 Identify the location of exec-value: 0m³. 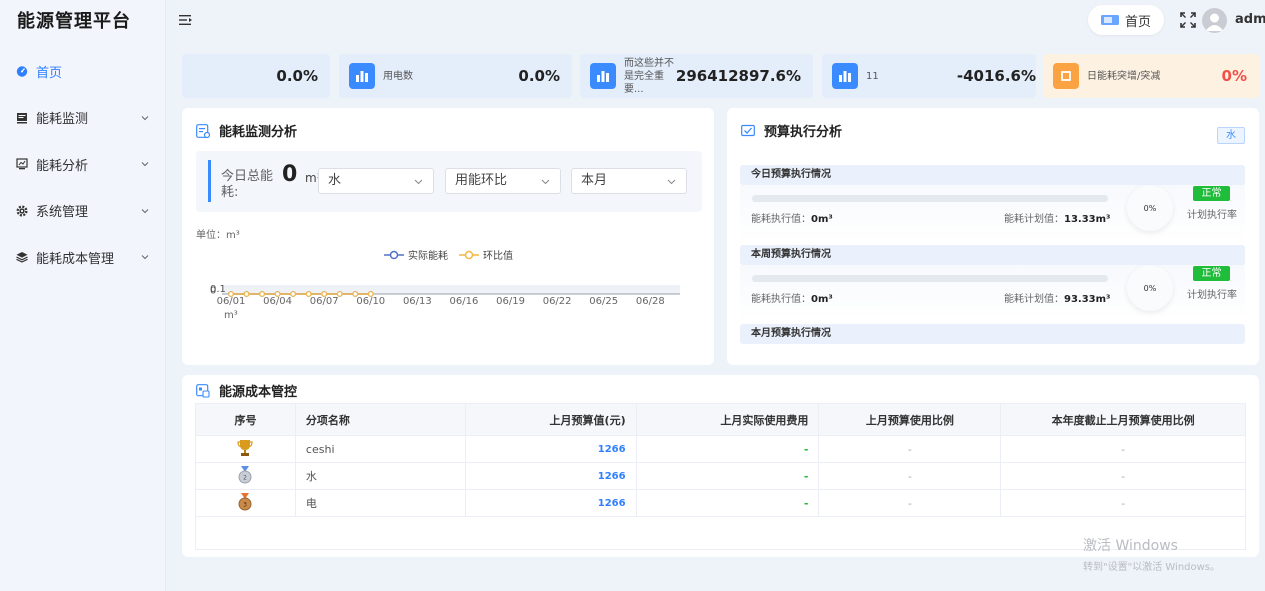
(822, 219).